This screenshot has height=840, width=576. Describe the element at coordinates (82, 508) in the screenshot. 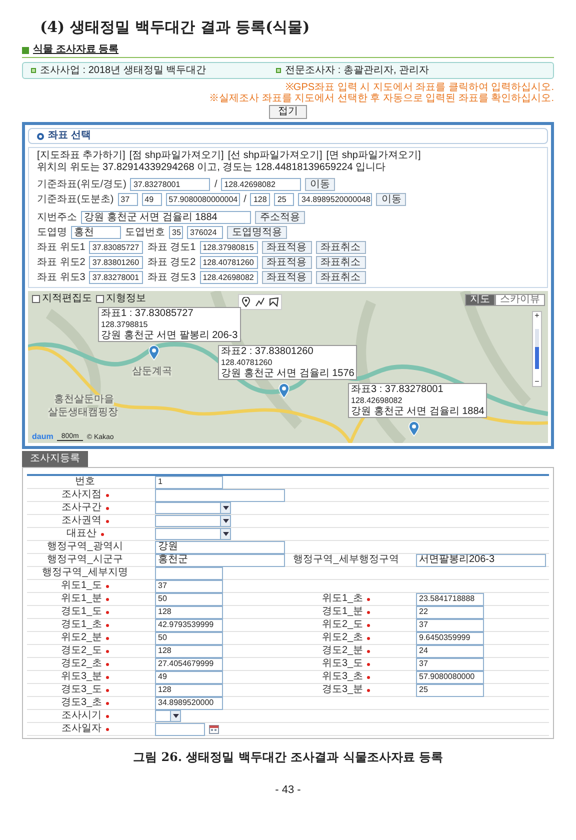

I see `field-label: 조사구간` at that location.